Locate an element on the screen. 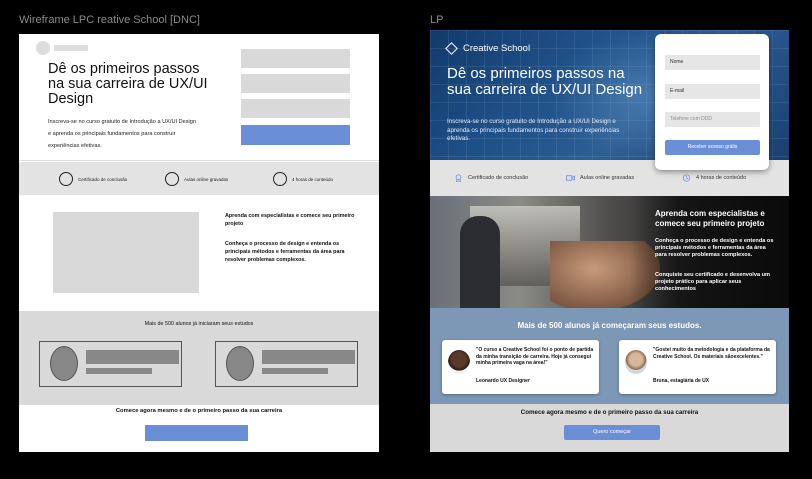 This screenshot has width=812, height=479. wireframe-frame-label: Wireframe LPC reative School [DNC] is located at coordinates (109, 20).